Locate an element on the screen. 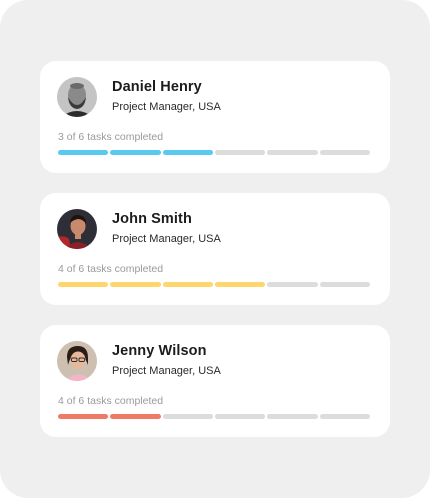 Image resolution: width=430 pixels, height=498 pixels. user-name: Daniel Henry is located at coordinates (157, 87).